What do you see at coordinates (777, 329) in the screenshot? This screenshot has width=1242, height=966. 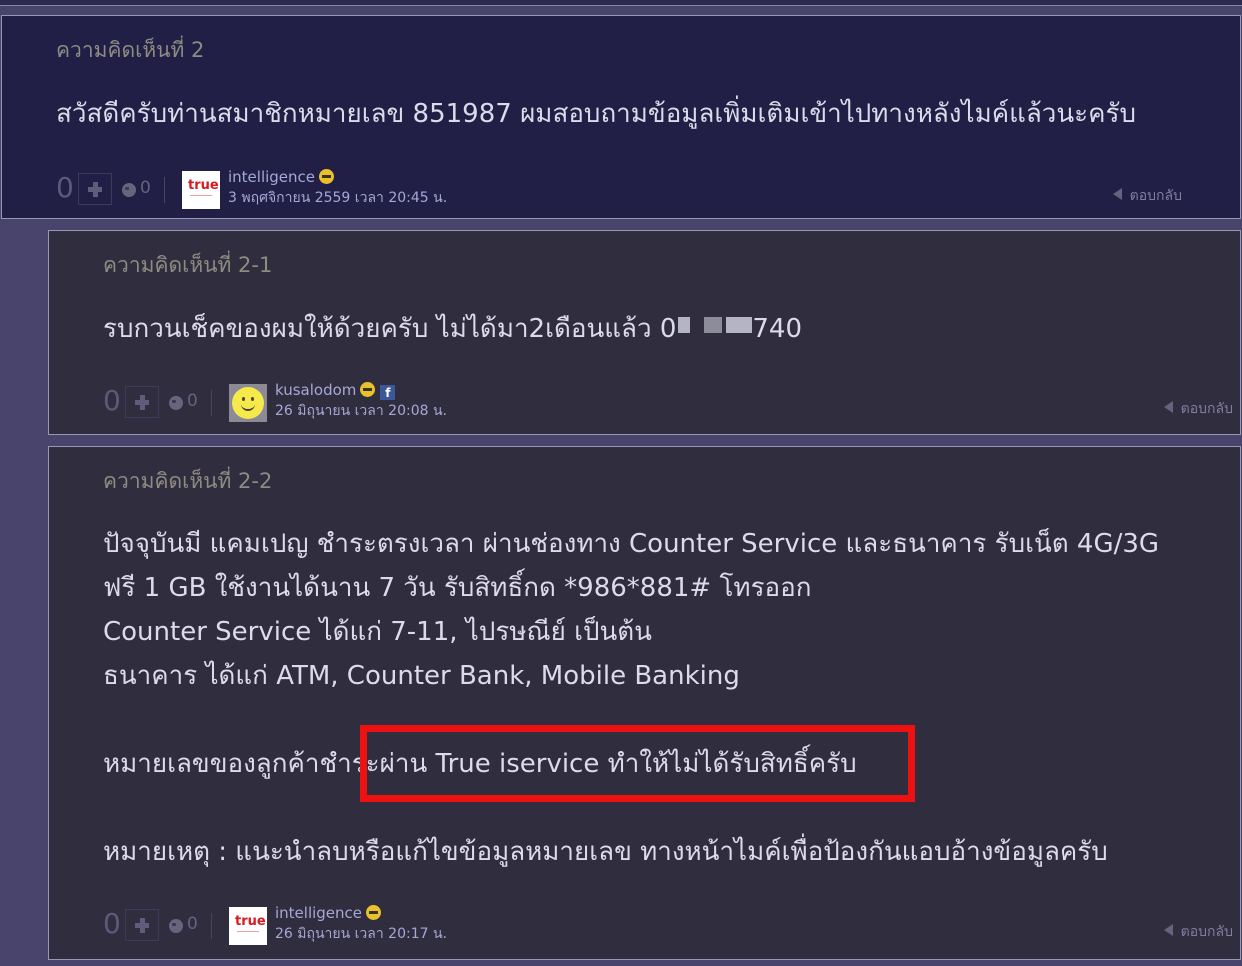 I see `comment-text-tail: 740` at bounding box center [777, 329].